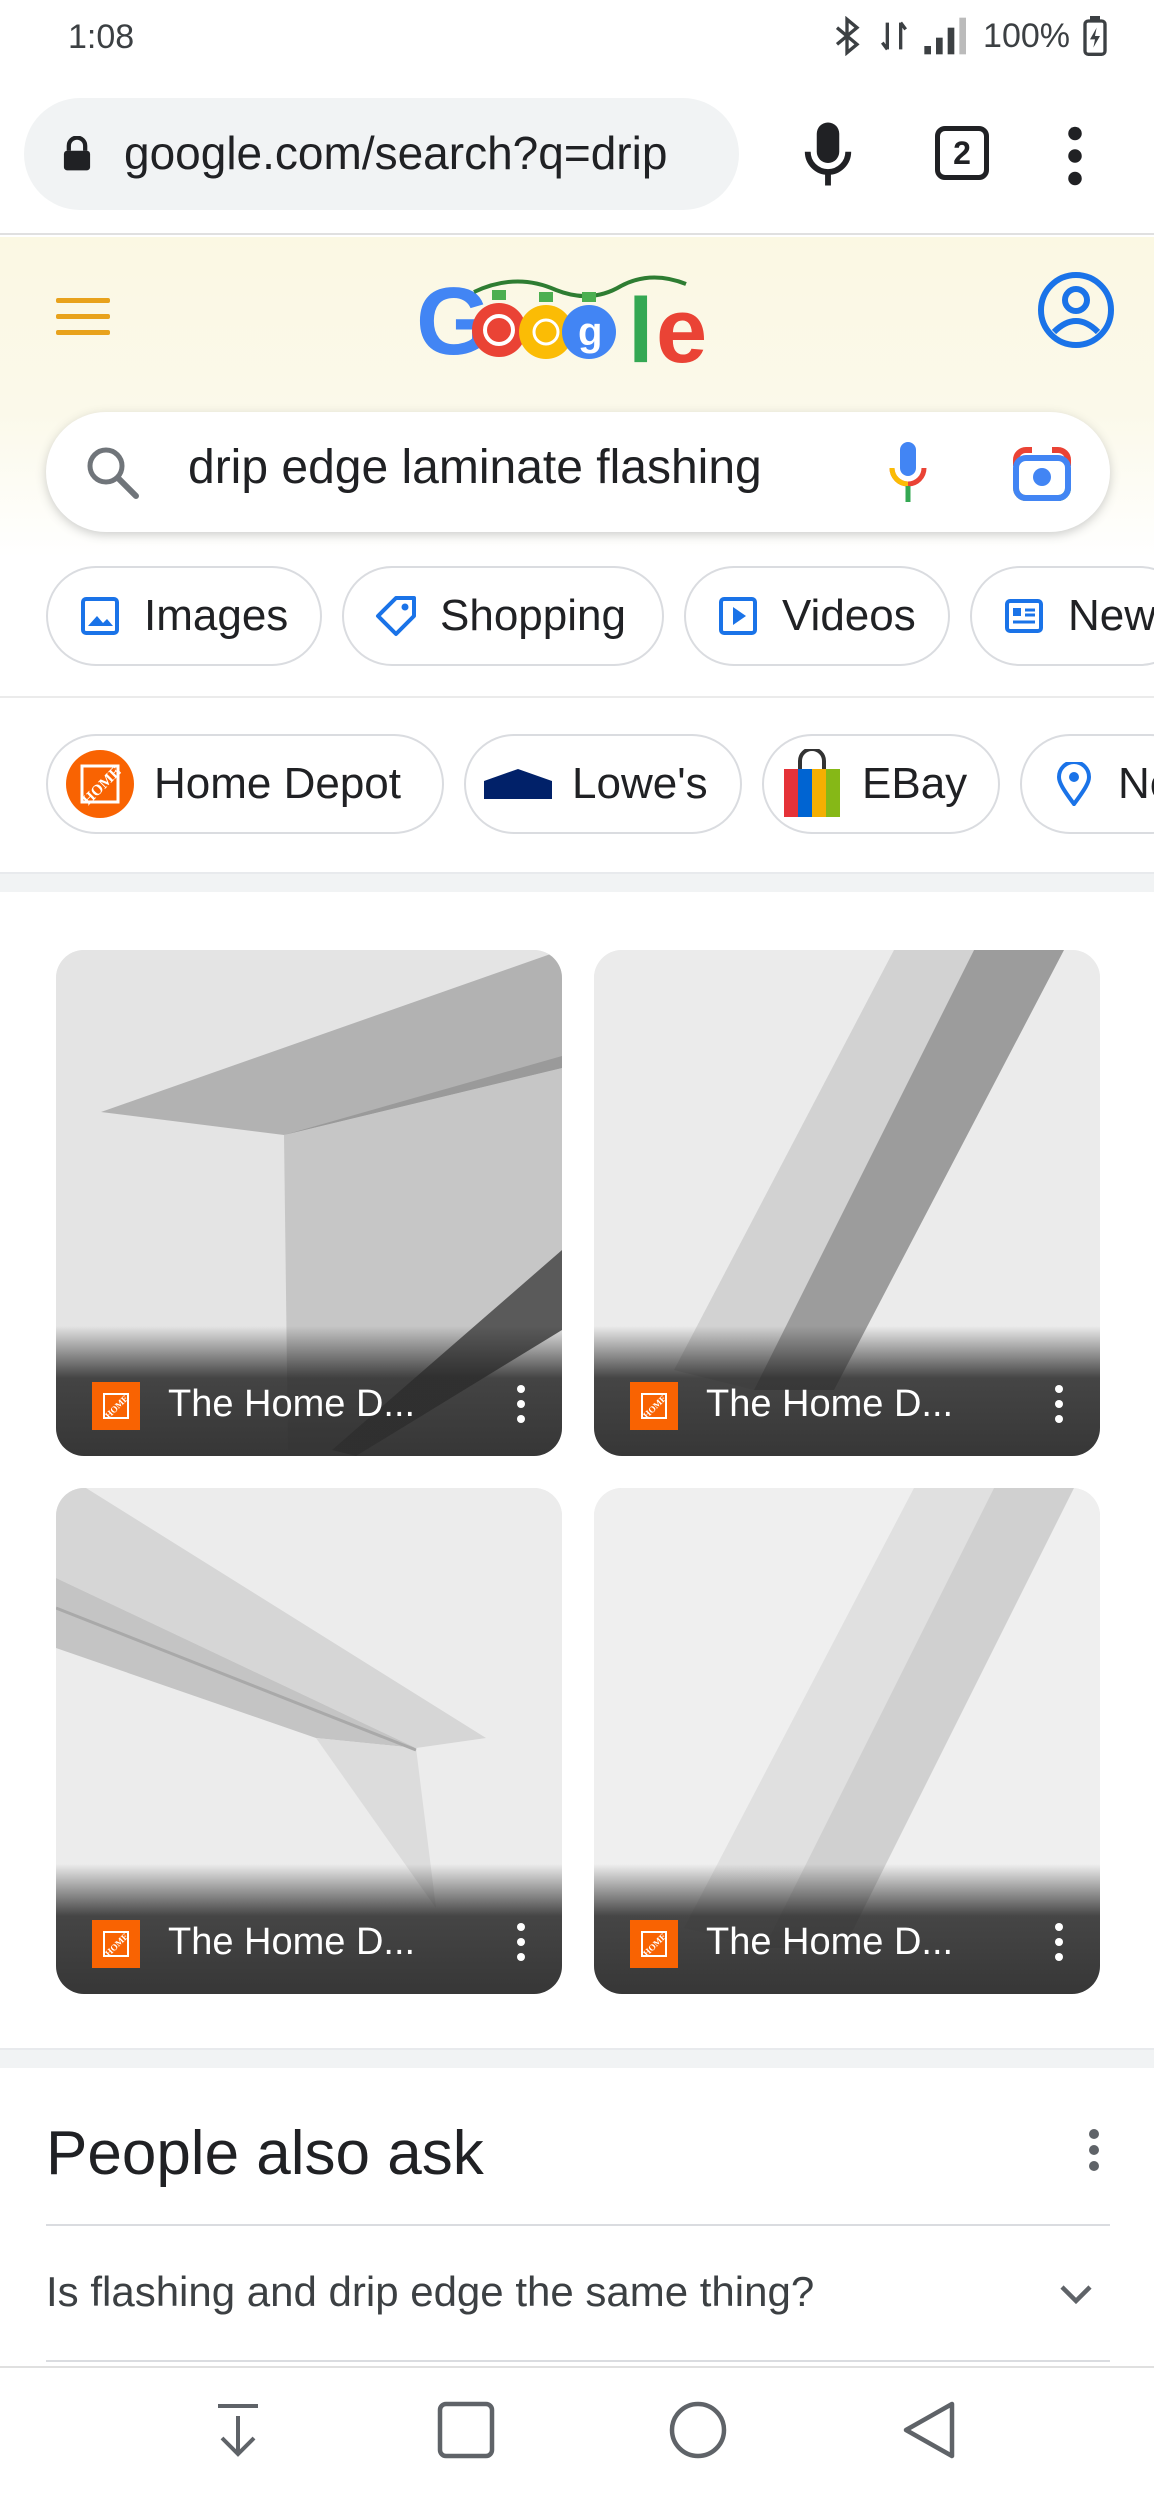 This screenshot has height=2500, width=1154. Describe the element at coordinates (100, 616) in the screenshot. I see `image-icon` at that location.